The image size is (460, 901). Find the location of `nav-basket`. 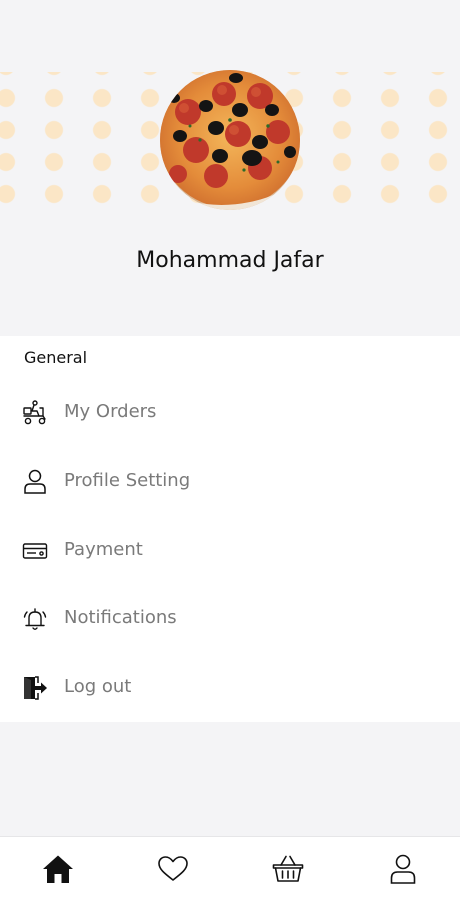

nav-basket is located at coordinates (287, 869).